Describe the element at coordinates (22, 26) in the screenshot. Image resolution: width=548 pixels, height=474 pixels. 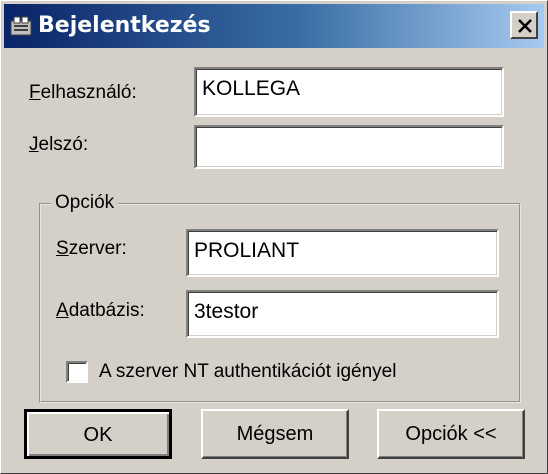
I see `login-app-icon` at that location.